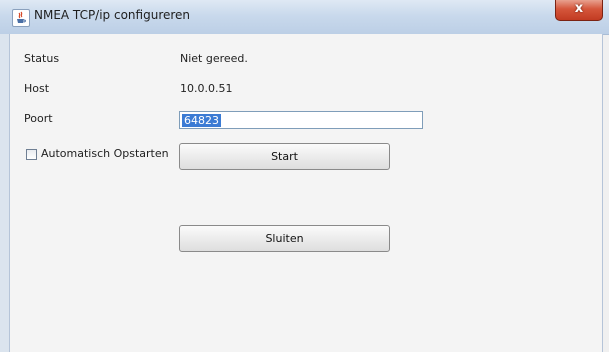 The width and height of the screenshot is (609, 352). What do you see at coordinates (105, 153) in the screenshot?
I see `autostart-label: Automatisch Opstarten` at bounding box center [105, 153].